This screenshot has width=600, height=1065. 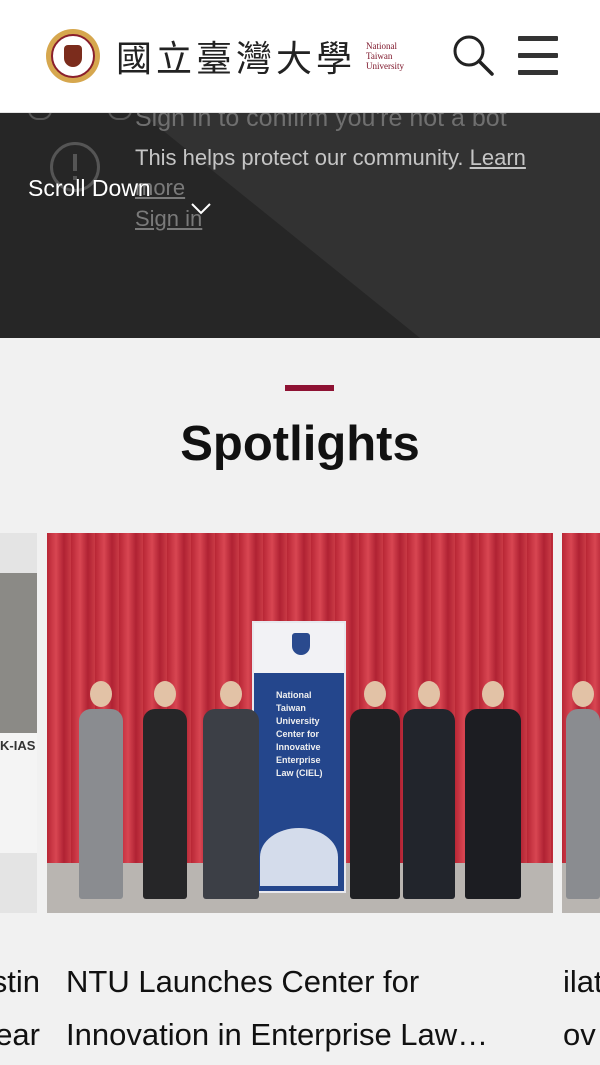 I want to click on learn-more-link: Learn, so click(x=498, y=157).